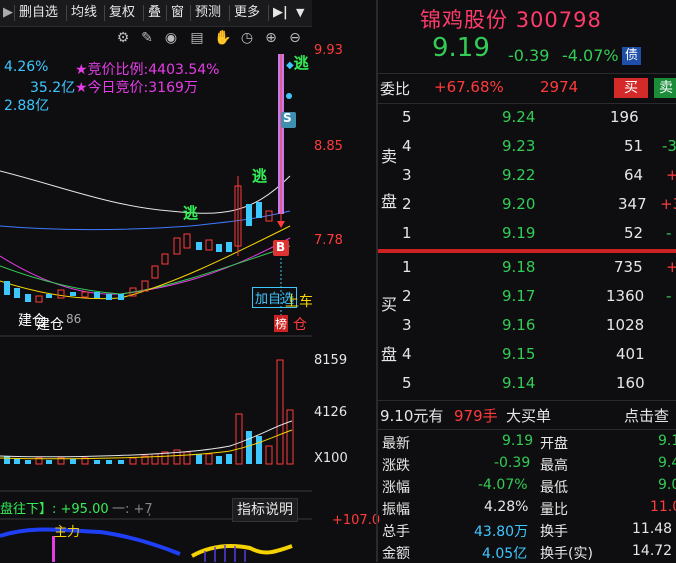  Describe the element at coordinates (27, 106) in the screenshot. I see `overlay-line-3: 2.88亿` at that location.